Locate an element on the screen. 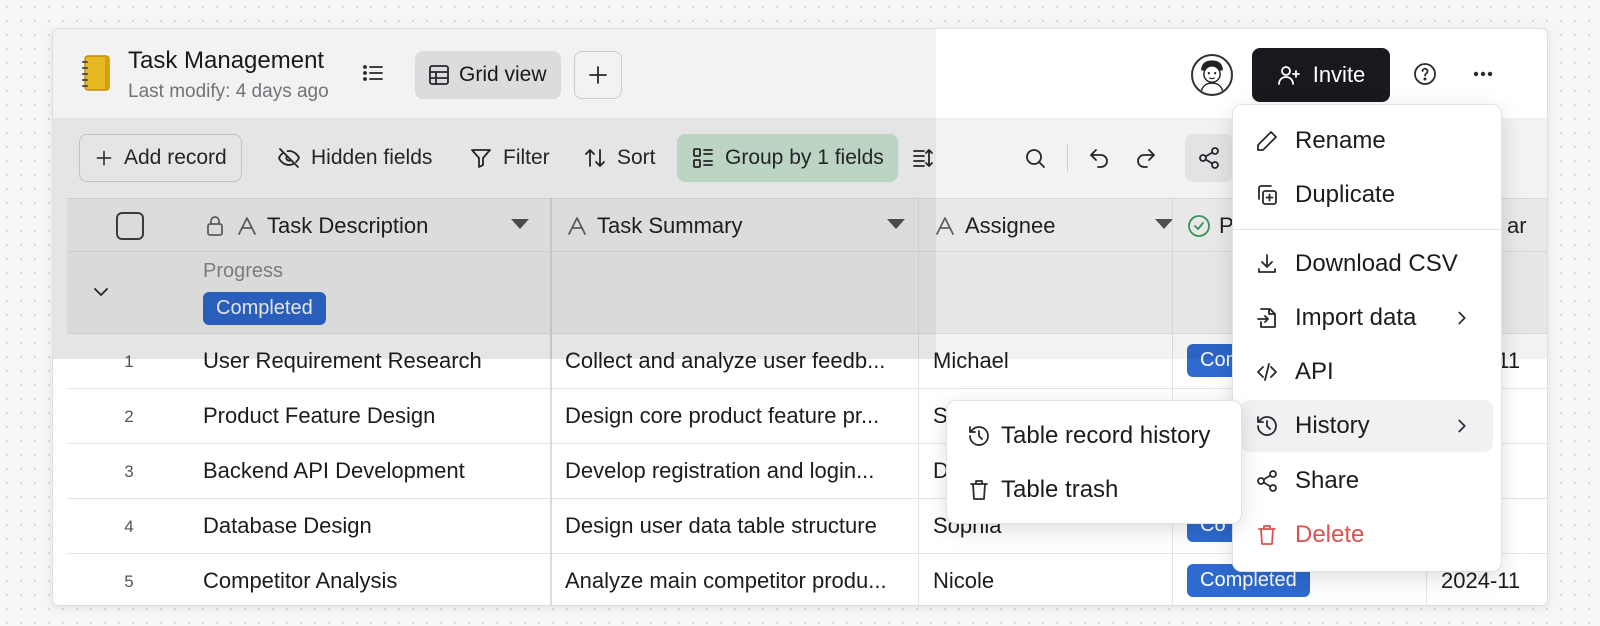  column-header-date: ar is located at coordinates (1527, 226).